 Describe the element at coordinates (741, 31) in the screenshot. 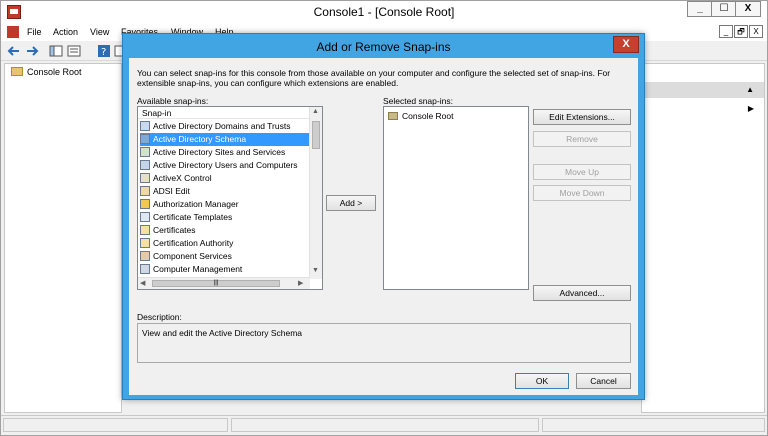

I see `mdi-restore-button: 🗗` at that location.